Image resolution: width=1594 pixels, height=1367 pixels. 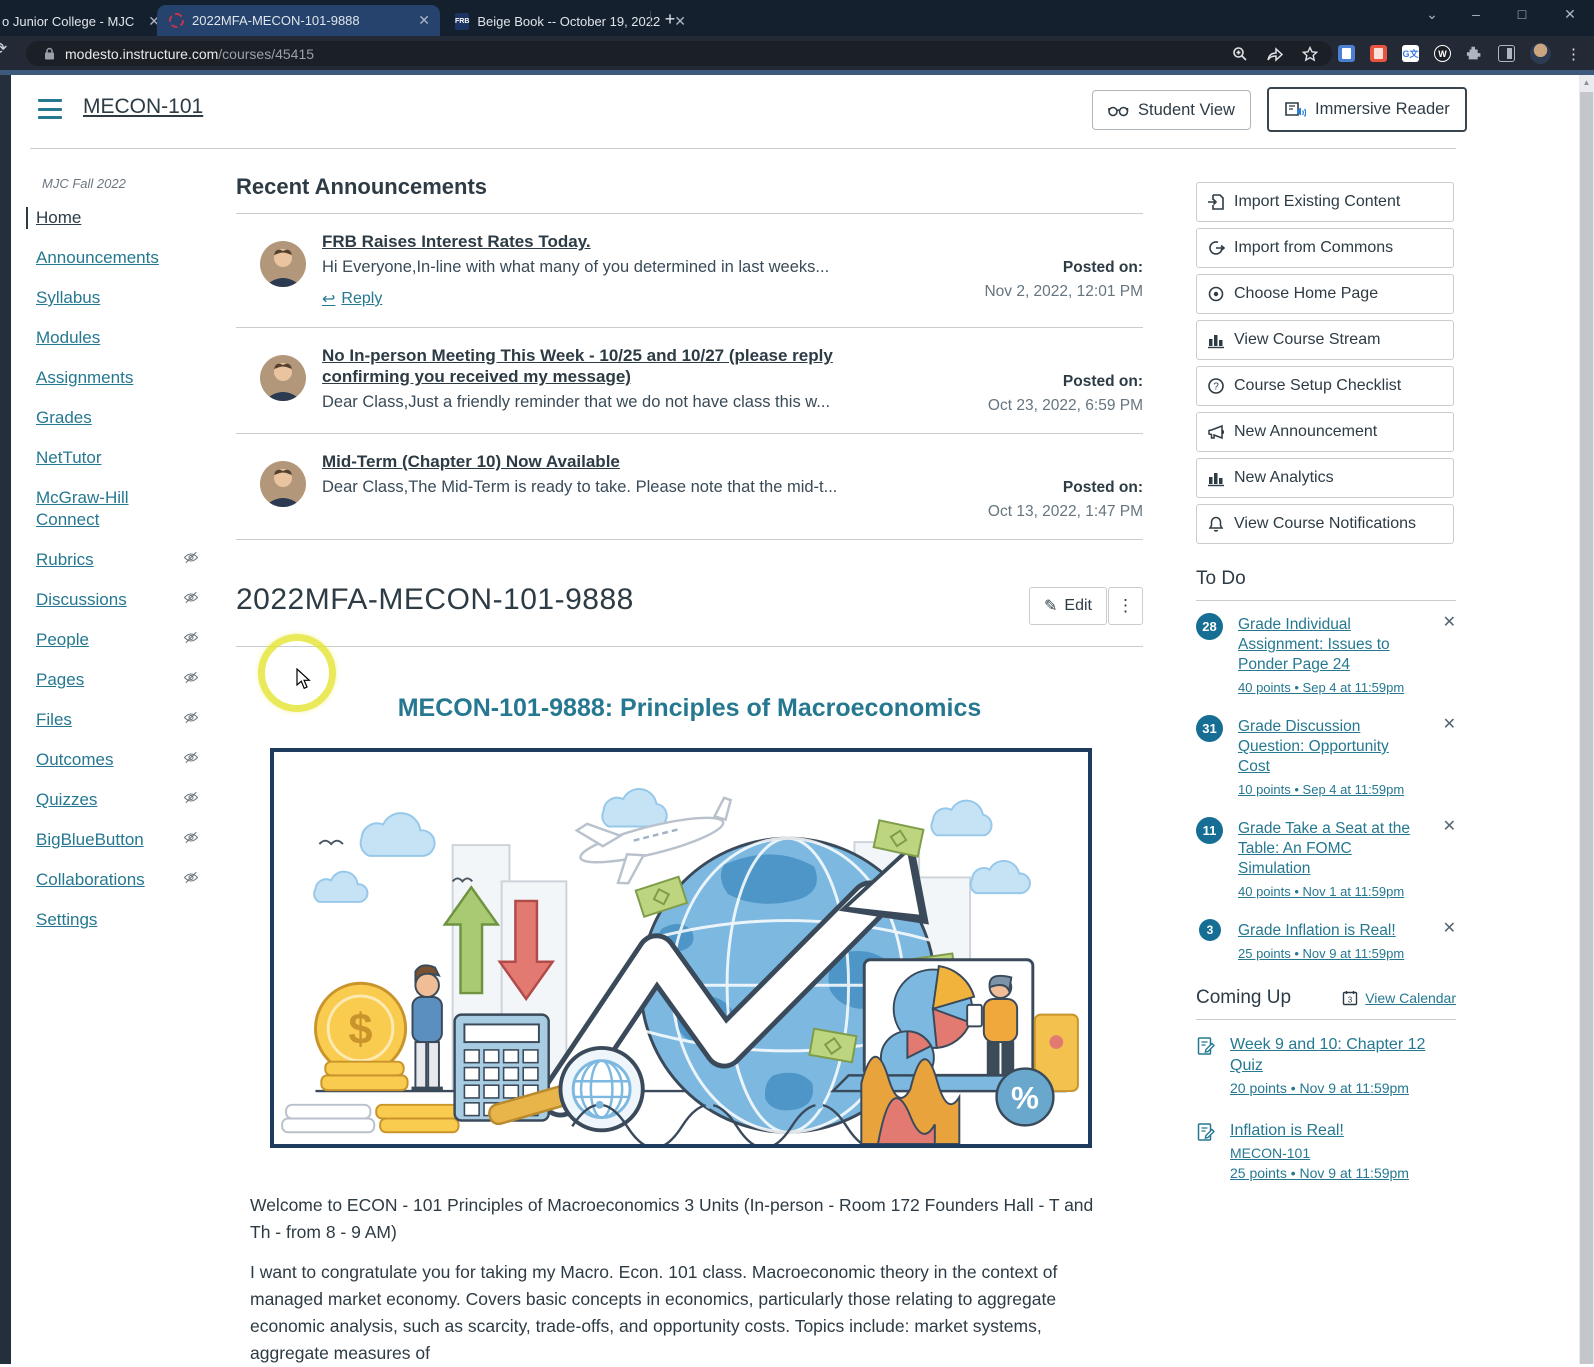 What do you see at coordinates (1410, 53) in the screenshot?
I see `translate-extension-icon: G文` at bounding box center [1410, 53].